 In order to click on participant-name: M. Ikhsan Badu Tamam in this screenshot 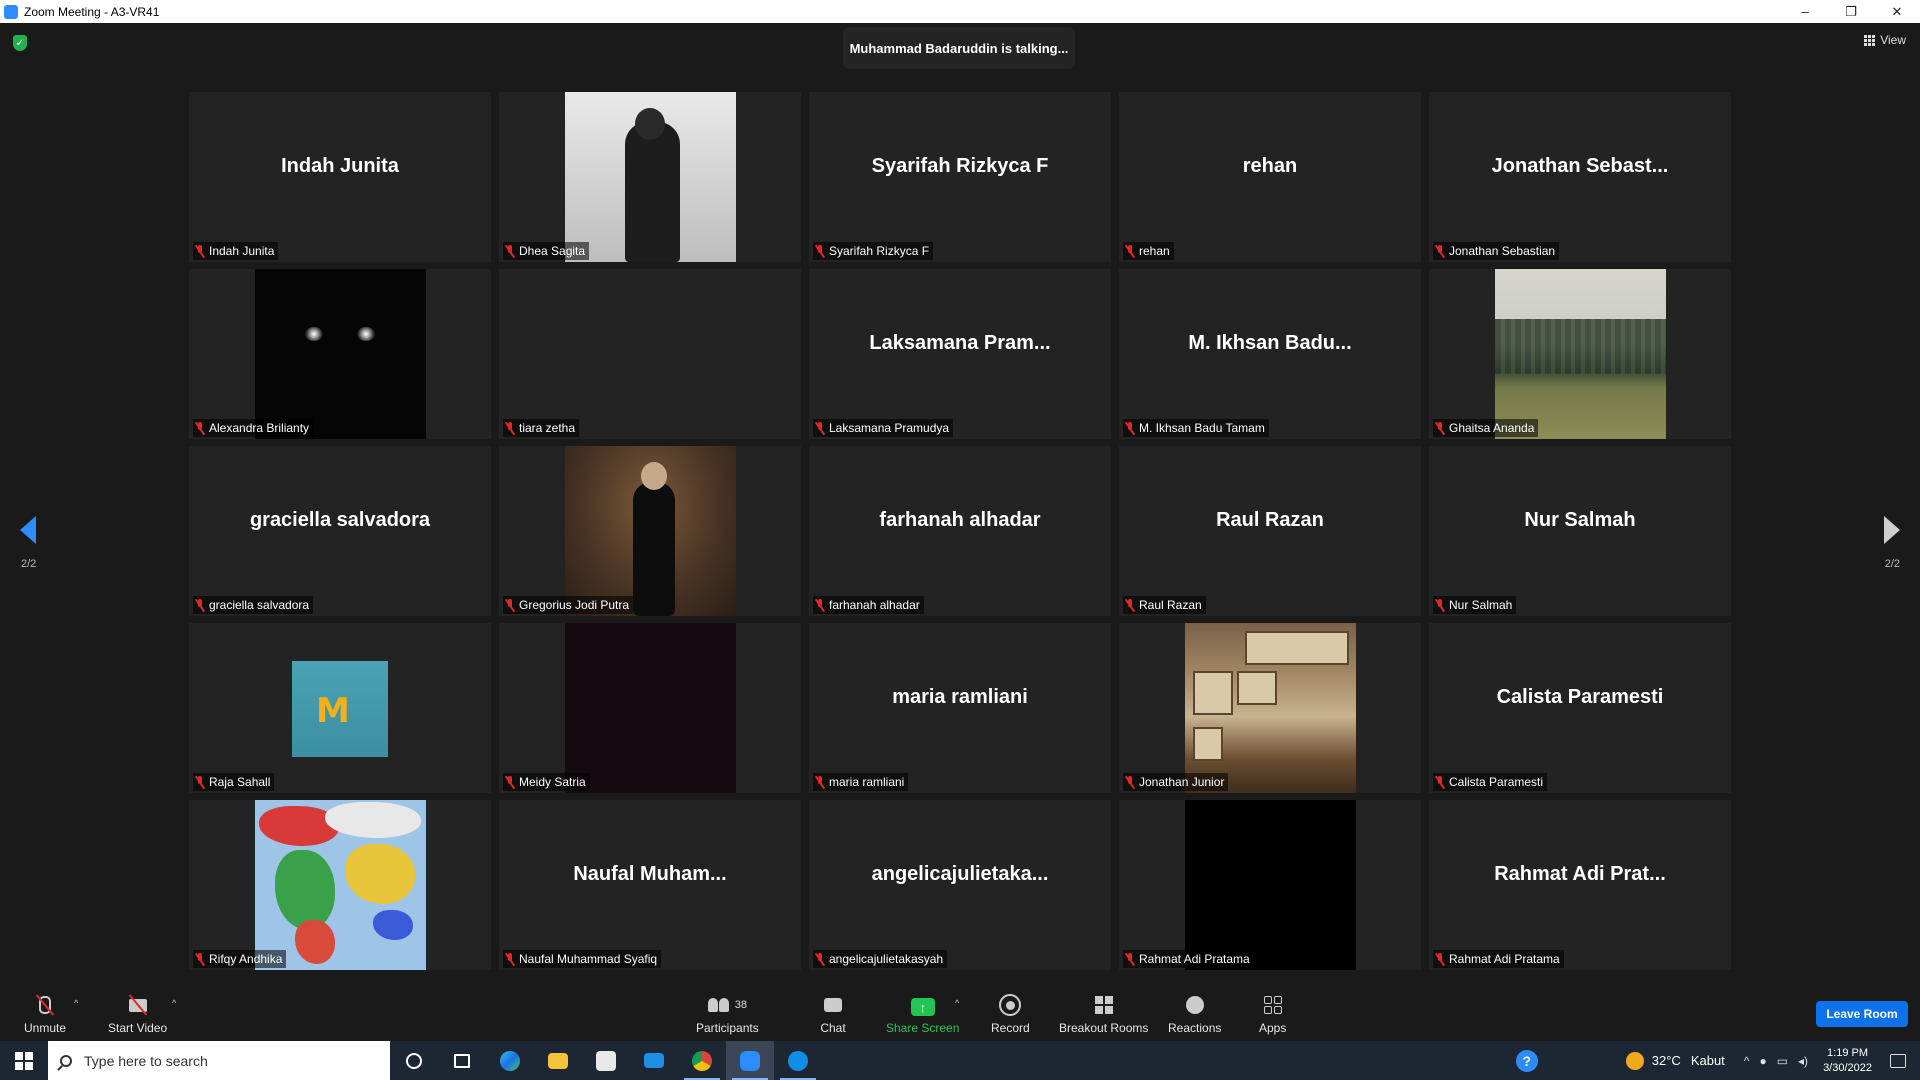, I will do `click(1202, 428)`.